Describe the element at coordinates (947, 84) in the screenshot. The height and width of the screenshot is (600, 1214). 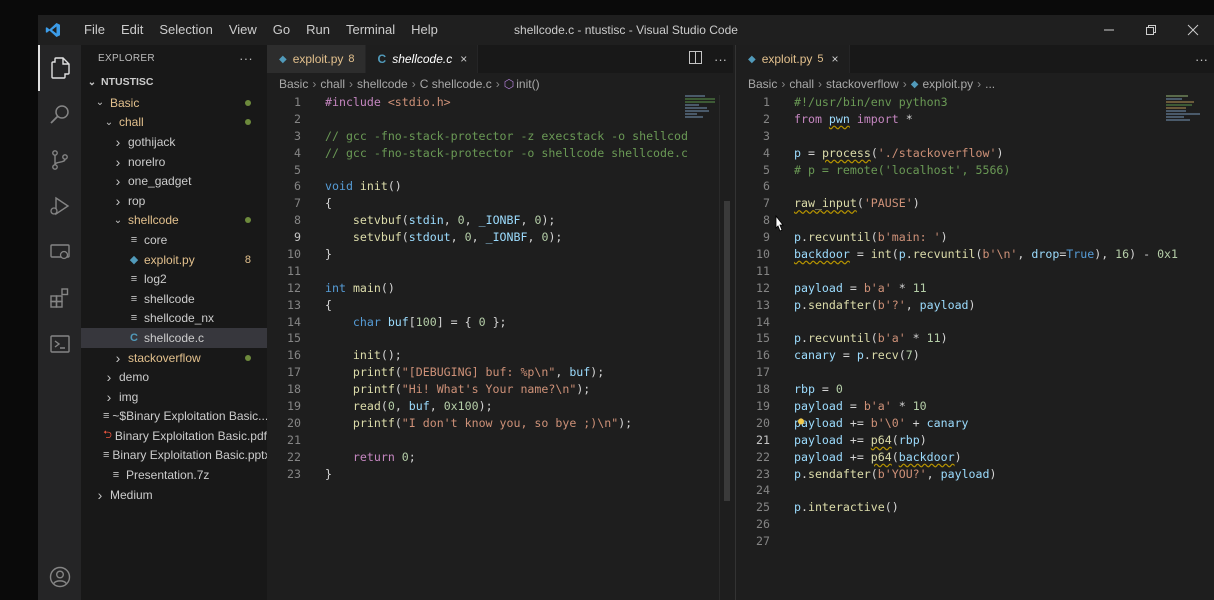
I see `breadcrumb-item: exploit.py` at that location.